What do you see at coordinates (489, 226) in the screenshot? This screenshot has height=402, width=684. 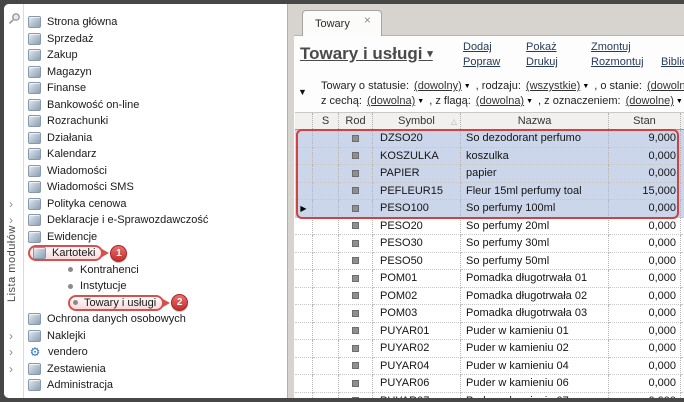 I see `table-row-peso20: PESO20 So perfumy 20ml 0,000` at bounding box center [489, 226].